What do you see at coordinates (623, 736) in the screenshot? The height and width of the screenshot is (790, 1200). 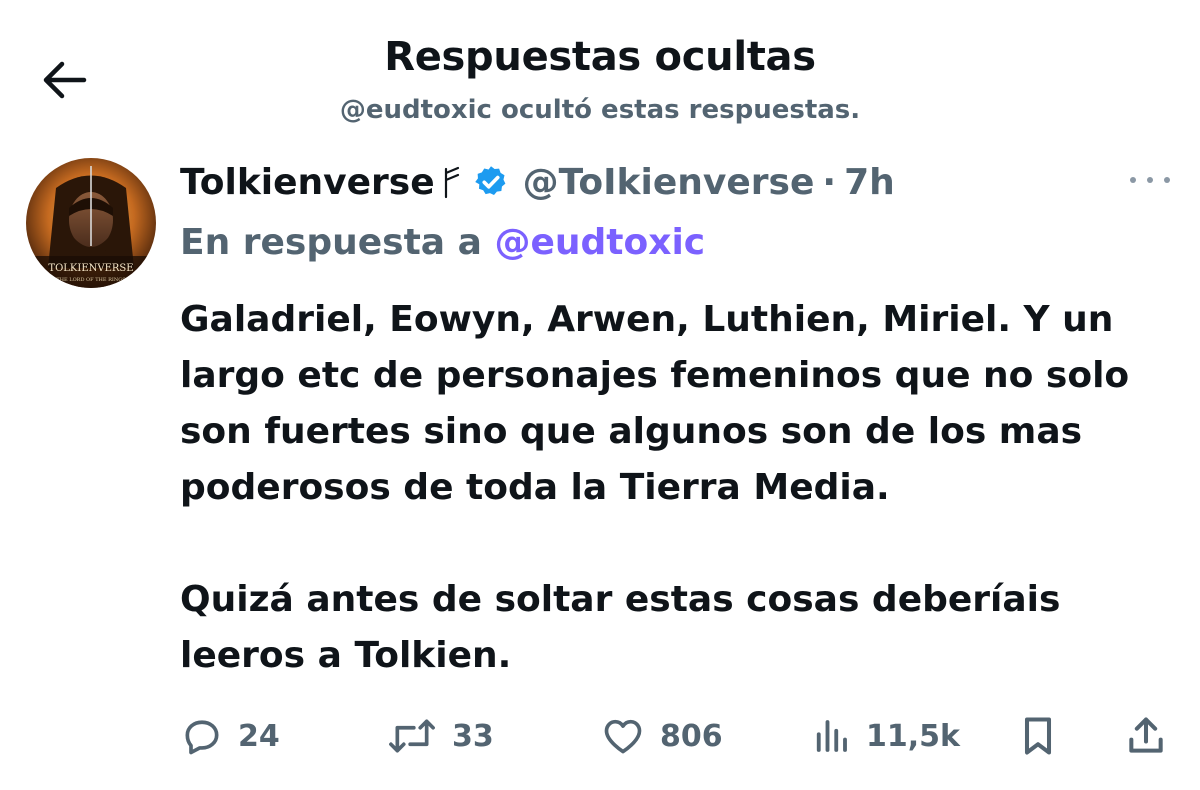 I see `heart-icon` at bounding box center [623, 736].